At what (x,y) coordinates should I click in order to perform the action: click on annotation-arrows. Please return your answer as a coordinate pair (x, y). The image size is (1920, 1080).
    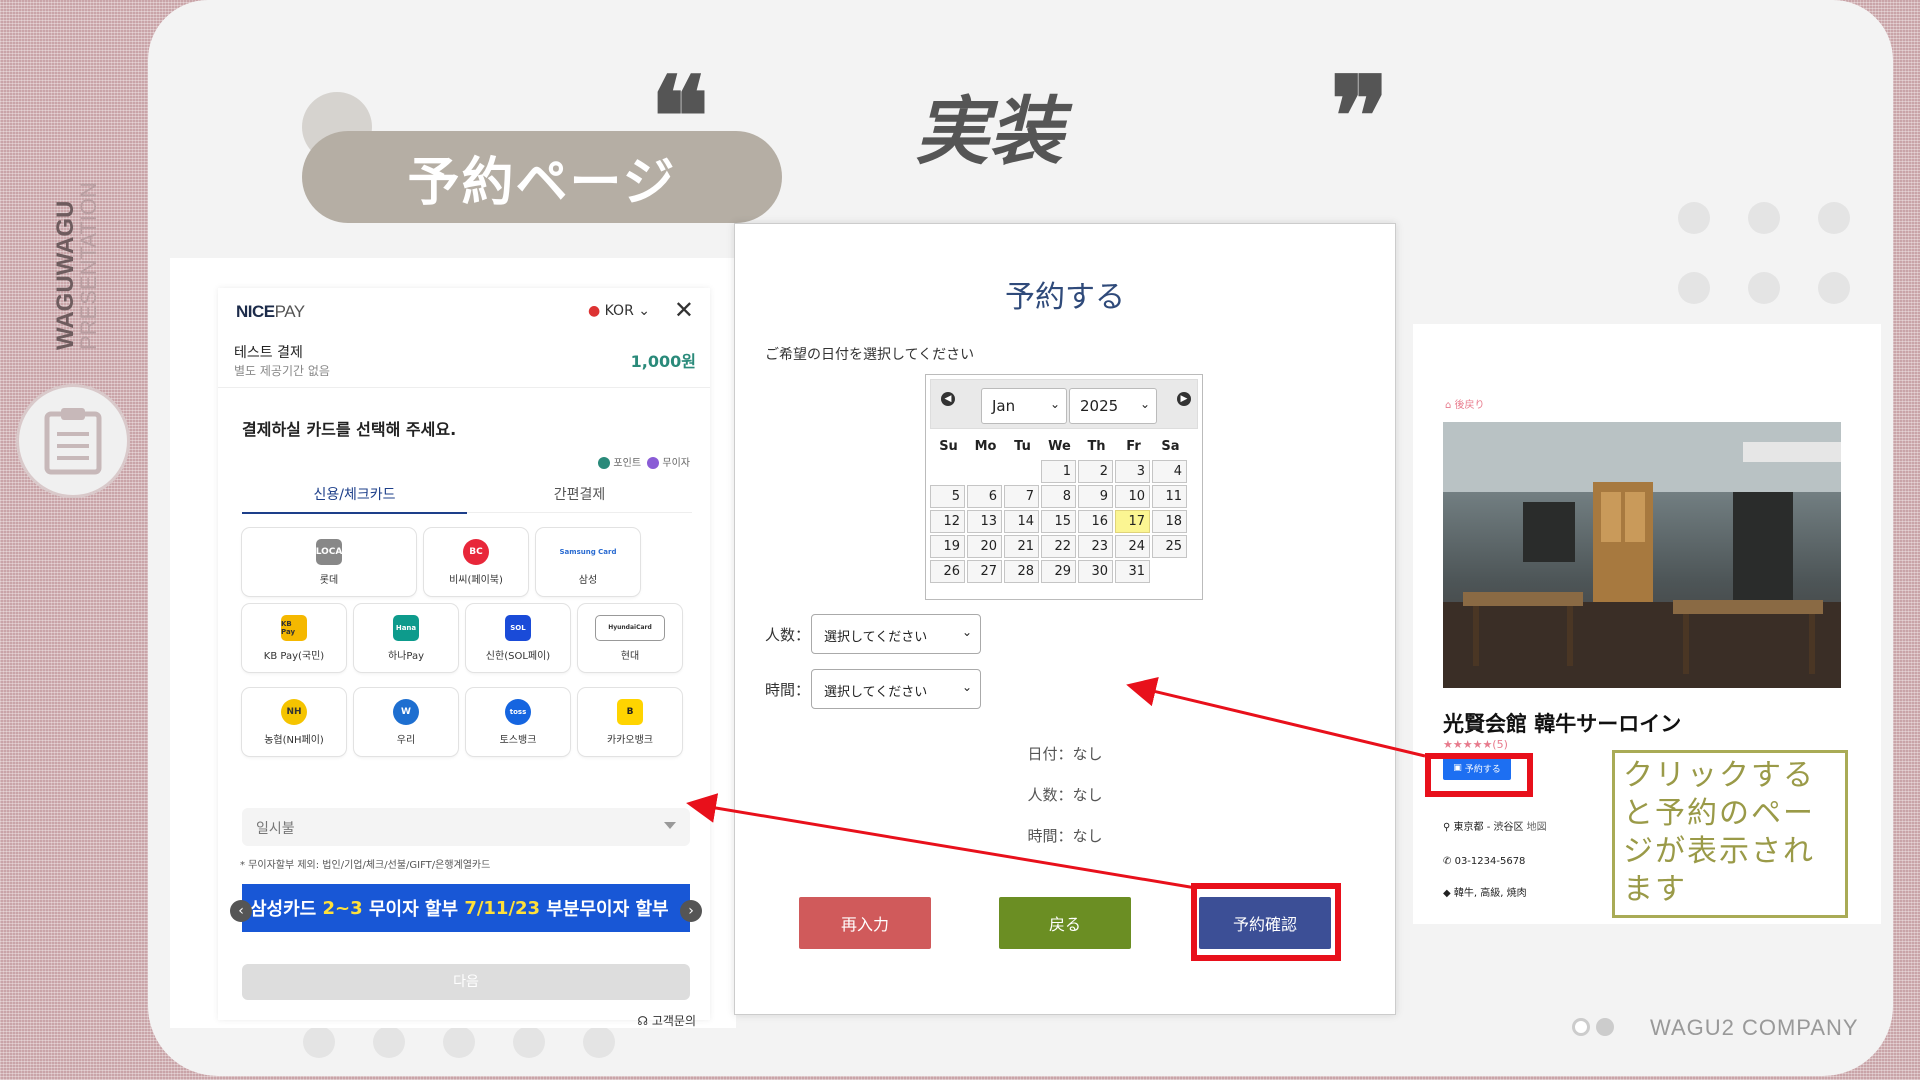
    Looking at the image, I should click on (1056, 783).